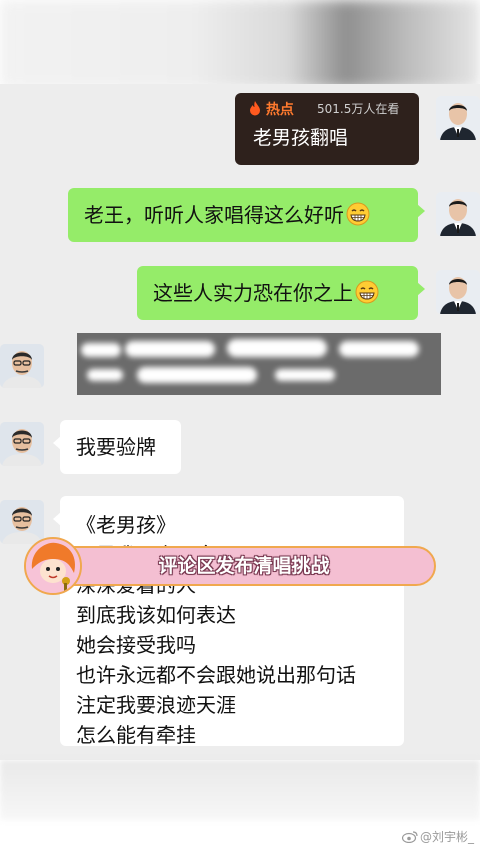  I want to click on viewer-count: 501.5万人在看, so click(358, 109).